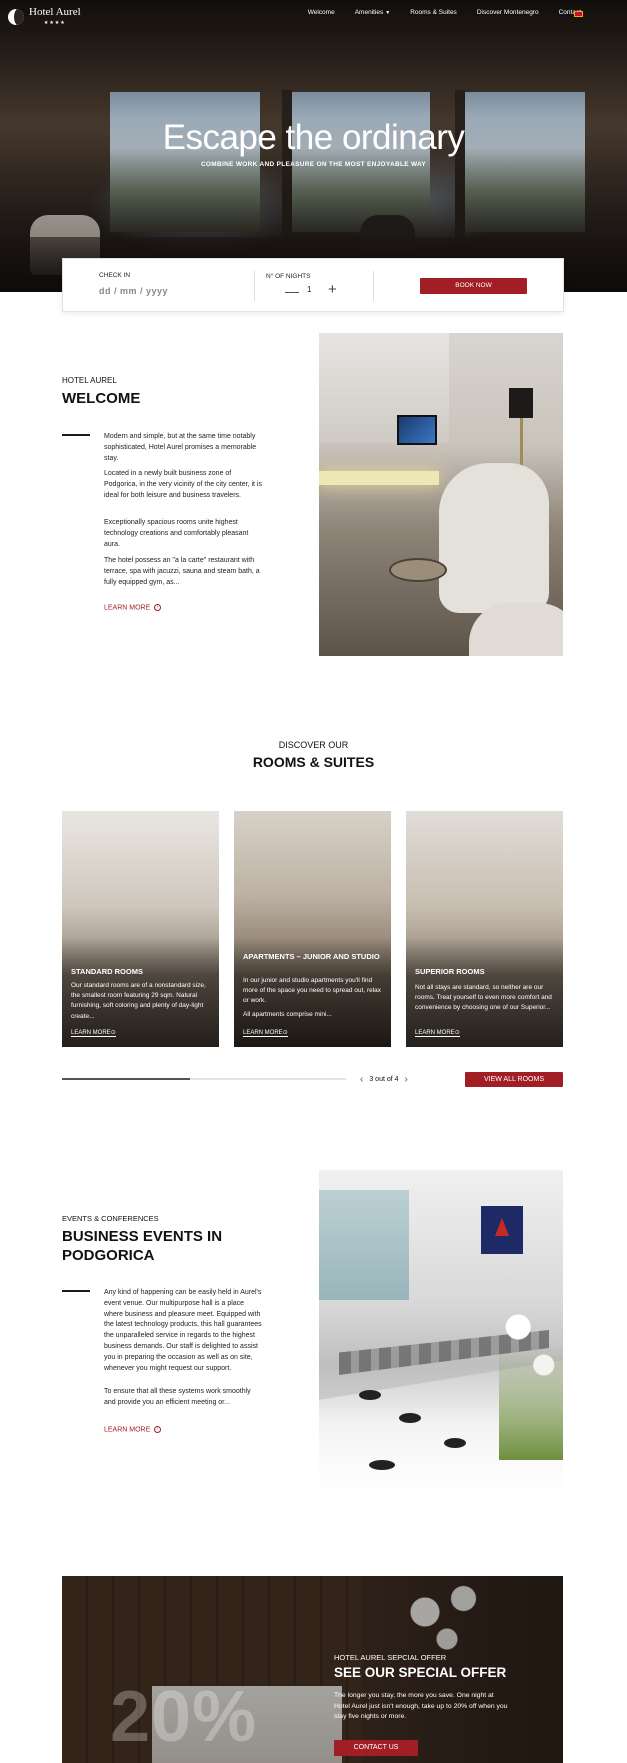 This screenshot has width=627, height=1763. I want to click on decrease-nights-button: —, so click(292, 291).